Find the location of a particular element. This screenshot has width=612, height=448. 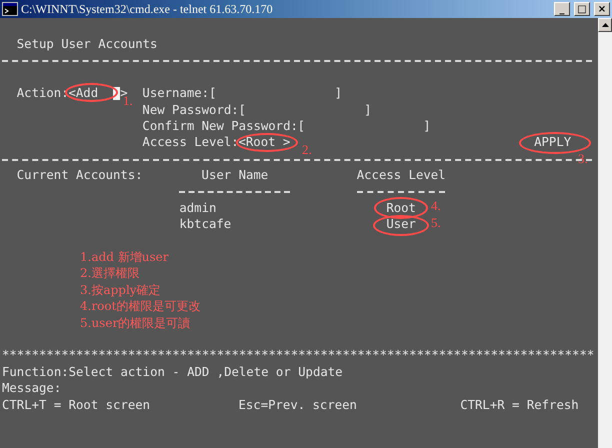

annotation-note: 5.user的權限是可讀 is located at coordinates (135, 323).